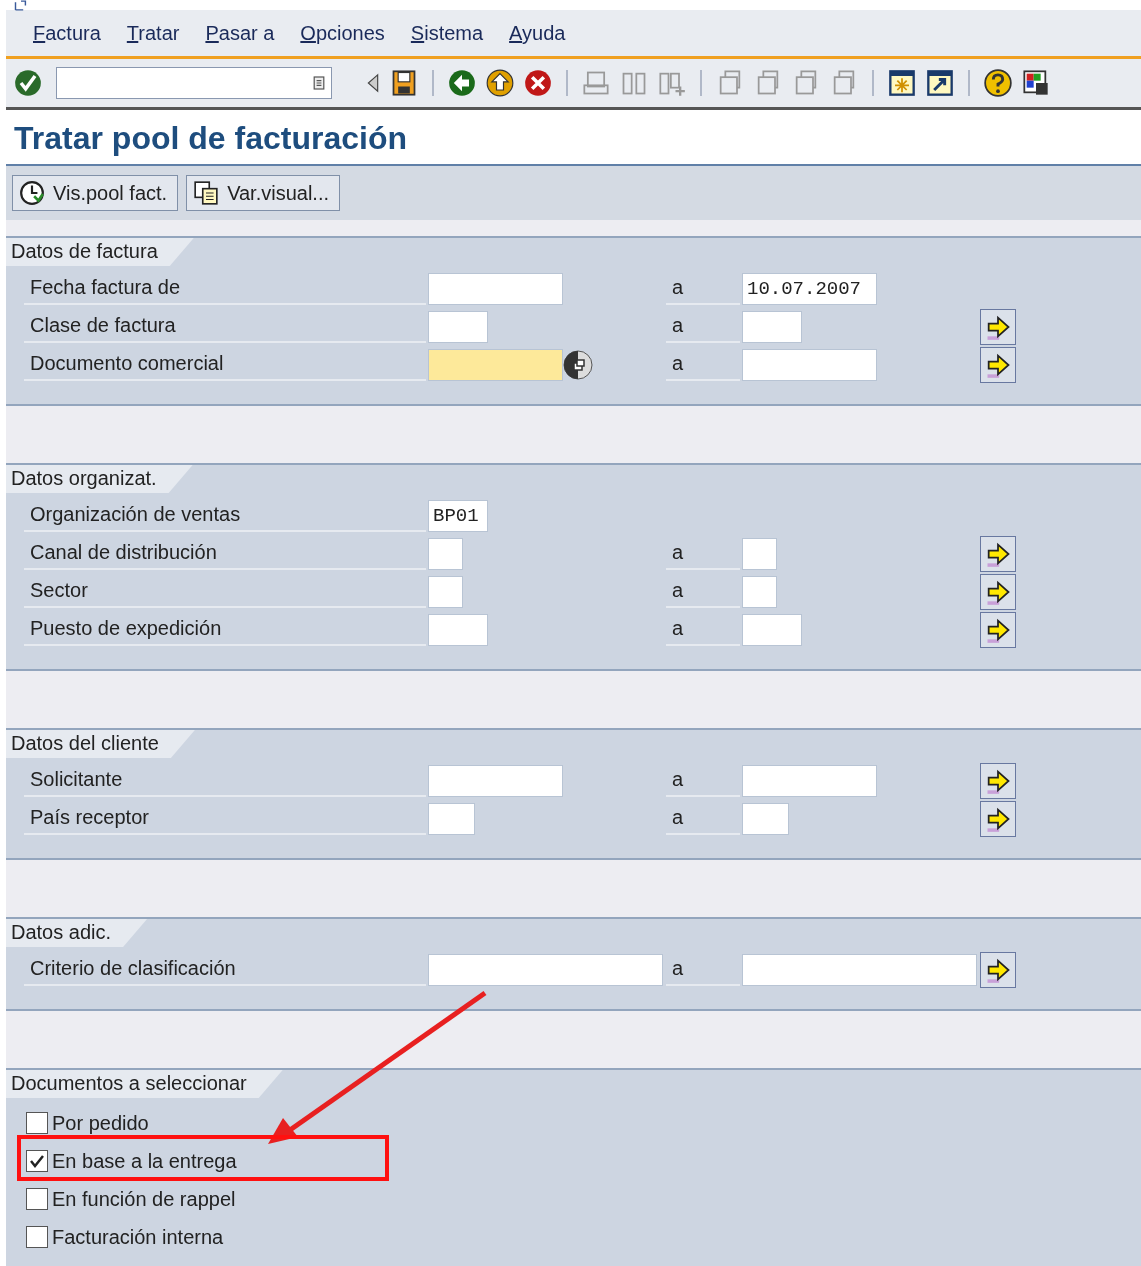 The image size is (1141, 1266). I want to click on field-label: Canal de distribución, so click(225, 554).